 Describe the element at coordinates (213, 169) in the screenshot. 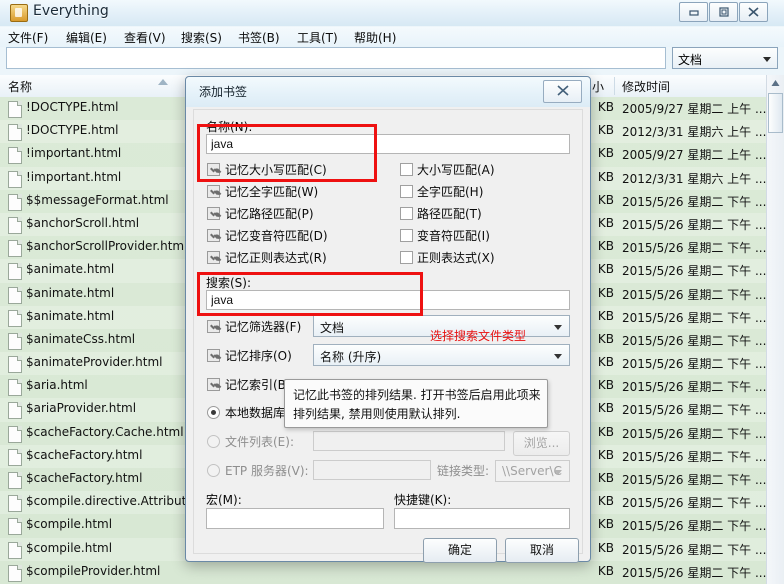

I see `checkbox-remember-match-case` at that location.